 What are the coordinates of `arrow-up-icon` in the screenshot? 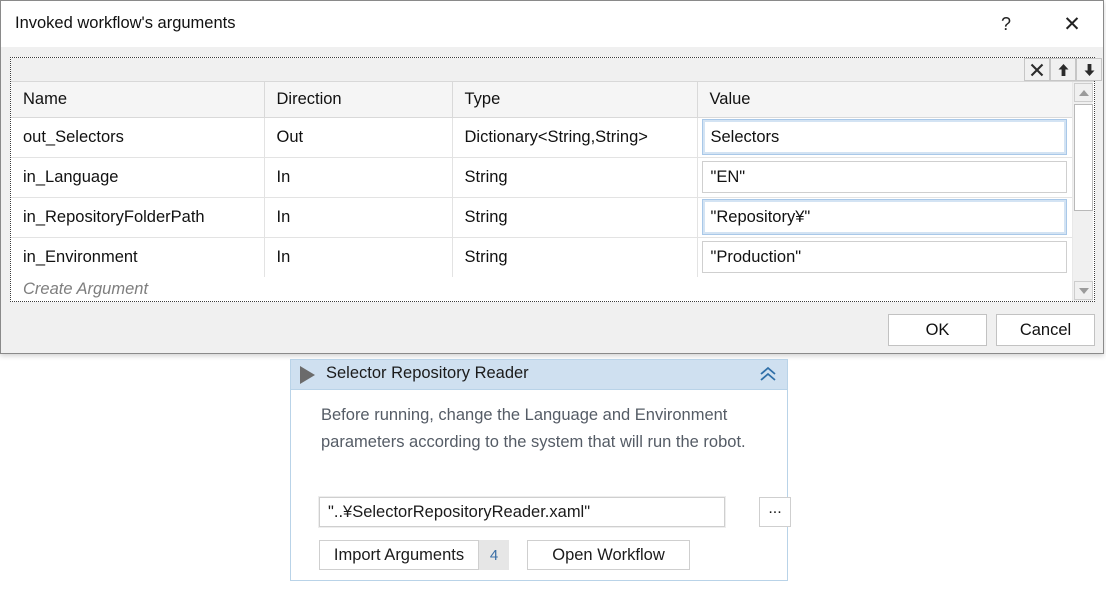 It's located at (1063, 69).